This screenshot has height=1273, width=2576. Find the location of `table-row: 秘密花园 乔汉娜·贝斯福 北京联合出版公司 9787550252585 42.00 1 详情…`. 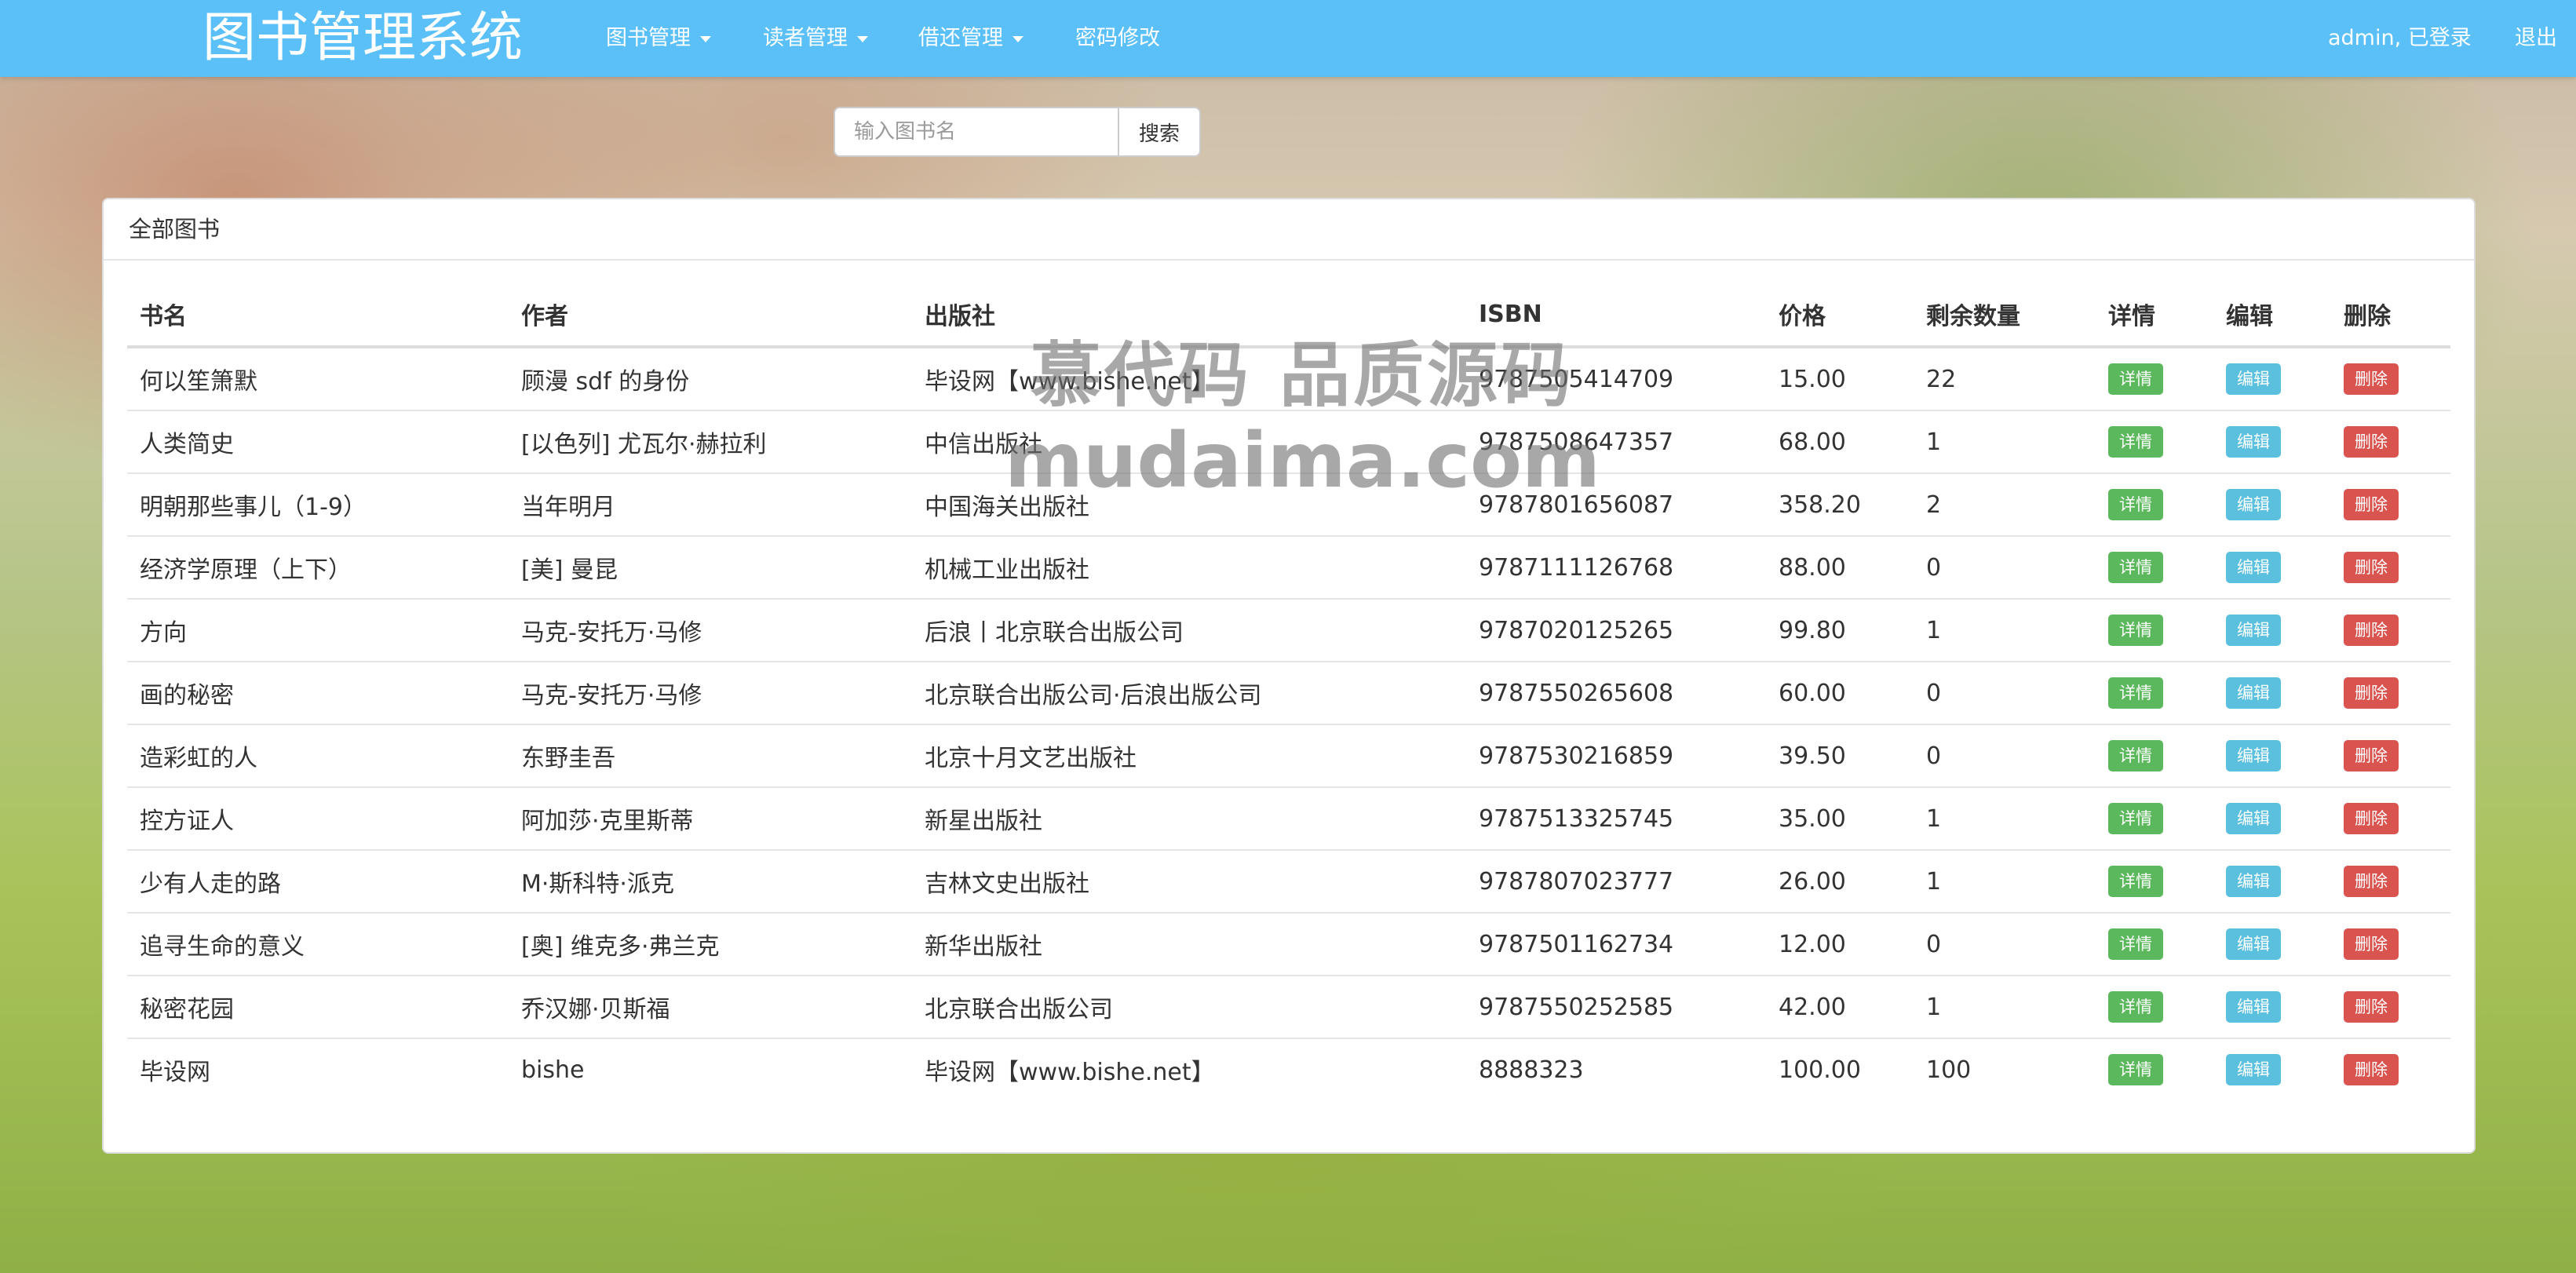

table-row: 秘密花园 乔汉娜·贝斯福 北京联合出版公司 9787550252585 42.00 1 详情… is located at coordinates (1288, 1007).